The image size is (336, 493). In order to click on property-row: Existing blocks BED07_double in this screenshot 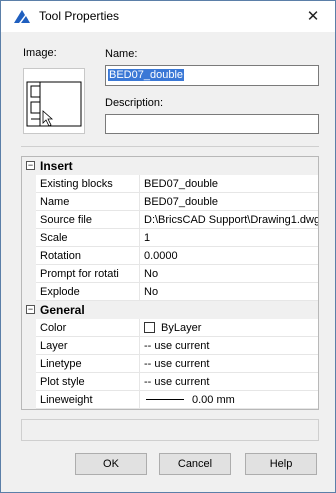, I will do `click(170, 184)`.